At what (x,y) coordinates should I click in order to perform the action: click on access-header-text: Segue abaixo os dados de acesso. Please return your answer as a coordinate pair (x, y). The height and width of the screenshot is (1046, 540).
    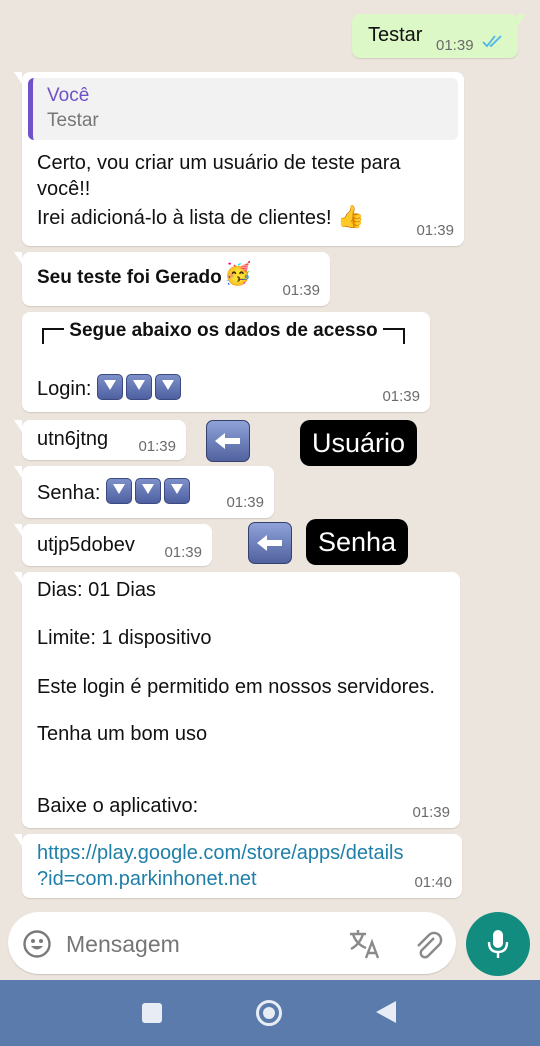
    Looking at the image, I should click on (223, 330).